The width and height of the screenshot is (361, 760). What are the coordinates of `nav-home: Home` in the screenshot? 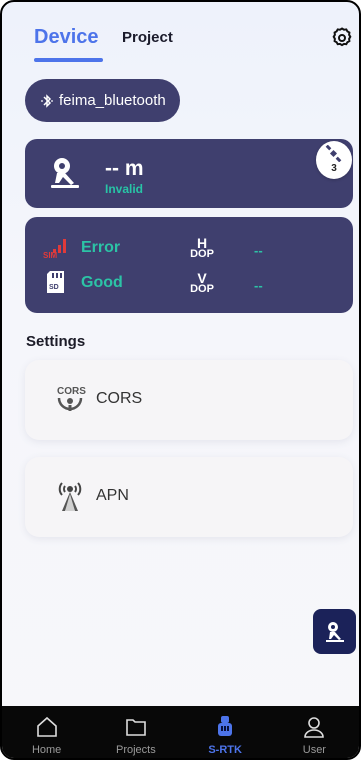 It's located at (46, 732).